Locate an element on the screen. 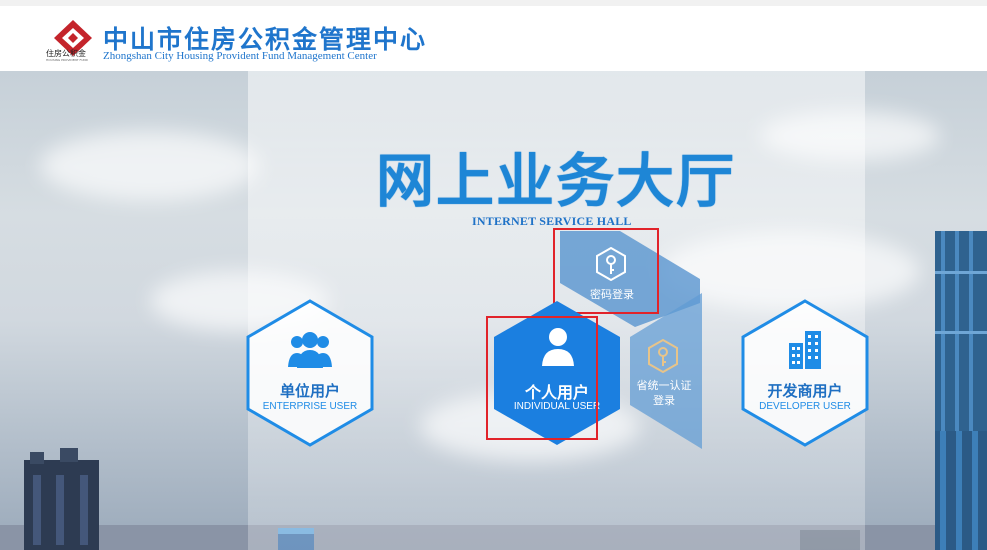 The image size is (987, 550). enterprise-user-label-en: ENTERPRISE USER is located at coordinates (310, 406).